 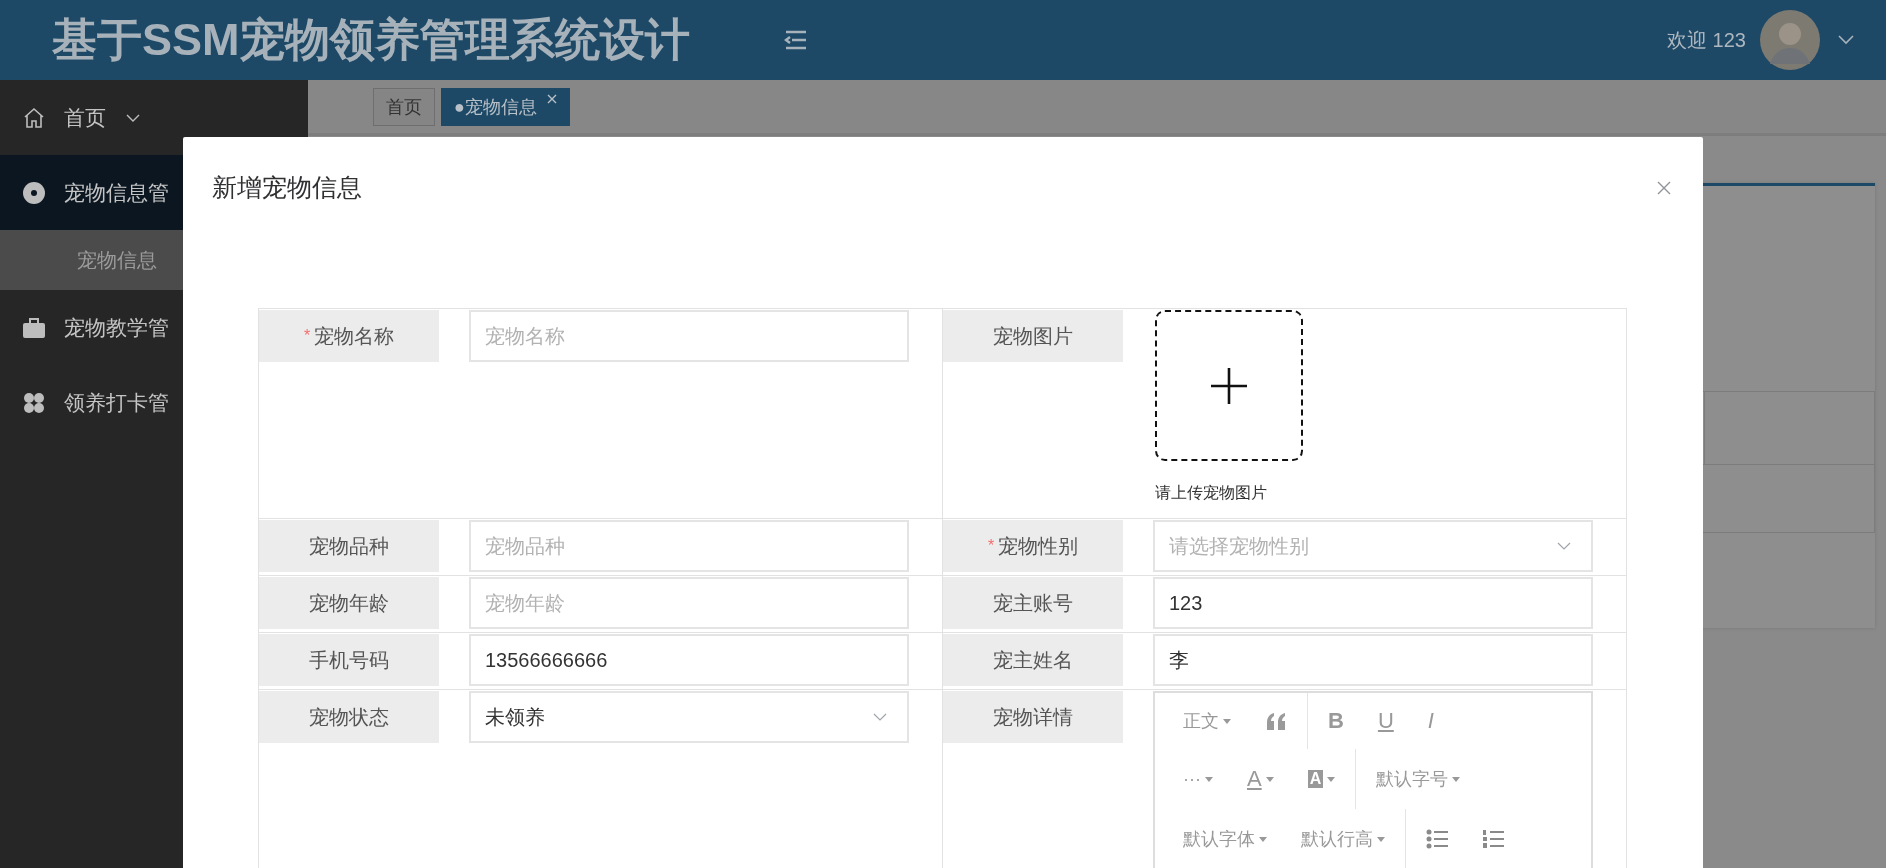 What do you see at coordinates (34, 327) in the screenshot?
I see `case-icon` at bounding box center [34, 327].